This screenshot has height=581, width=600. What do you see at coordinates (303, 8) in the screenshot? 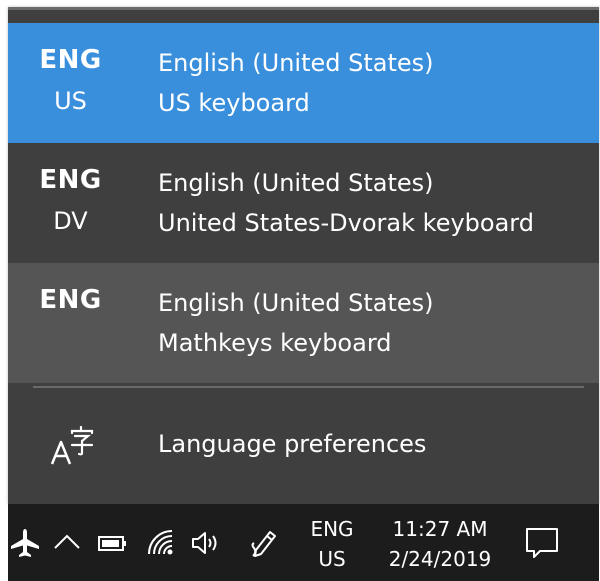
I see `flyout-top-border` at bounding box center [303, 8].